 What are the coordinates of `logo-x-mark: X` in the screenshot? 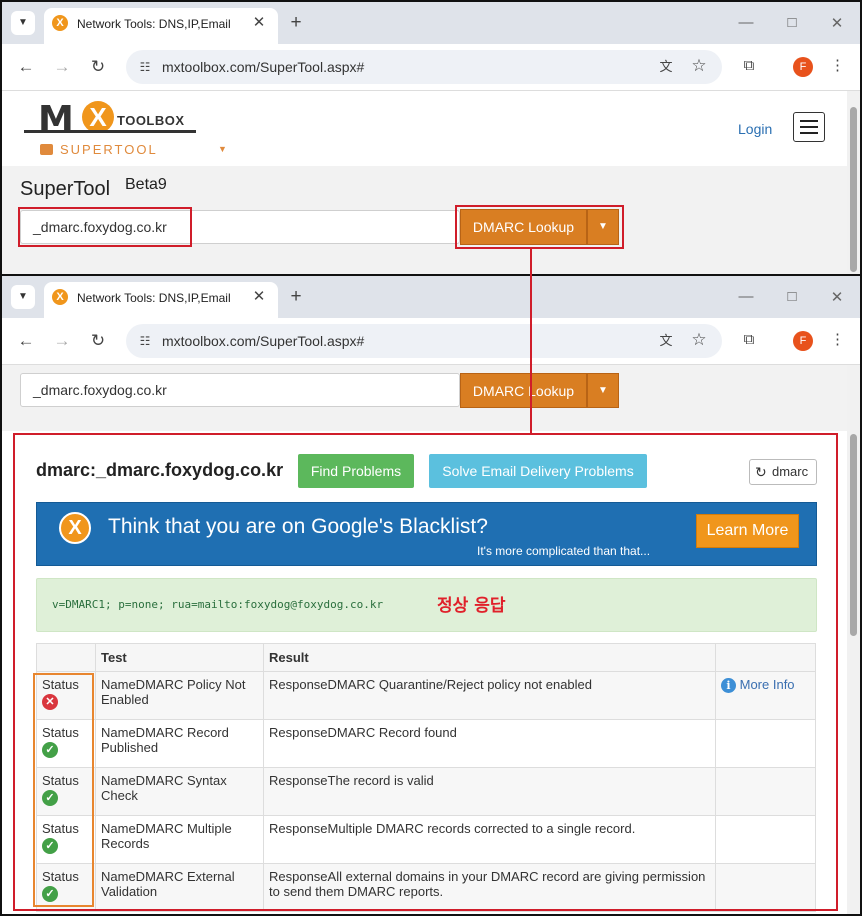 It's located at (98, 117).